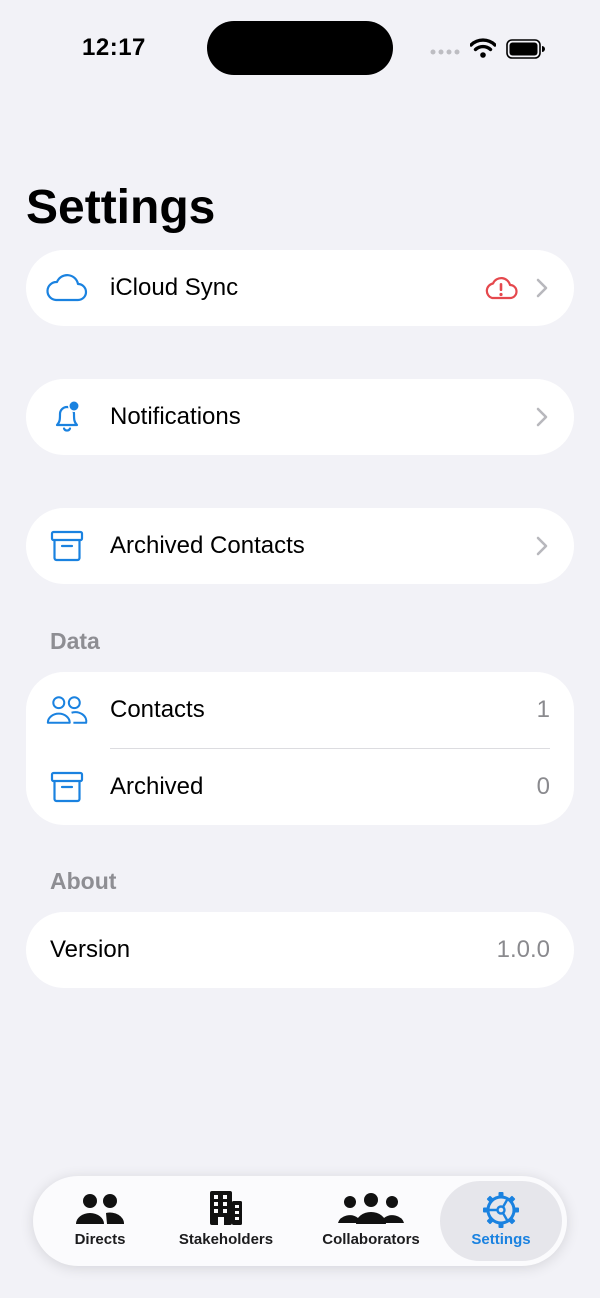 This screenshot has height=1298, width=600. Describe the element at coordinates (445, 52) in the screenshot. I see `cellular-signal-icon` at that location.